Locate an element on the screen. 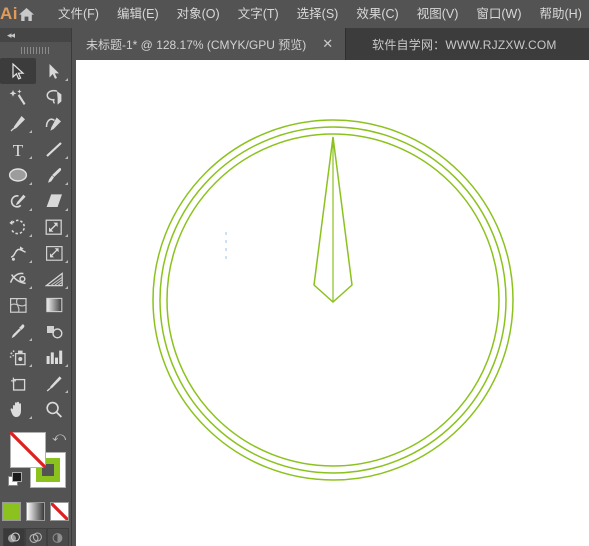 This screenshot has height=546, width=589. document-tab: 未标题-1* @ 128.17% (CMYK/GPU 预览) ✕ is located at coordinates (209, 44).